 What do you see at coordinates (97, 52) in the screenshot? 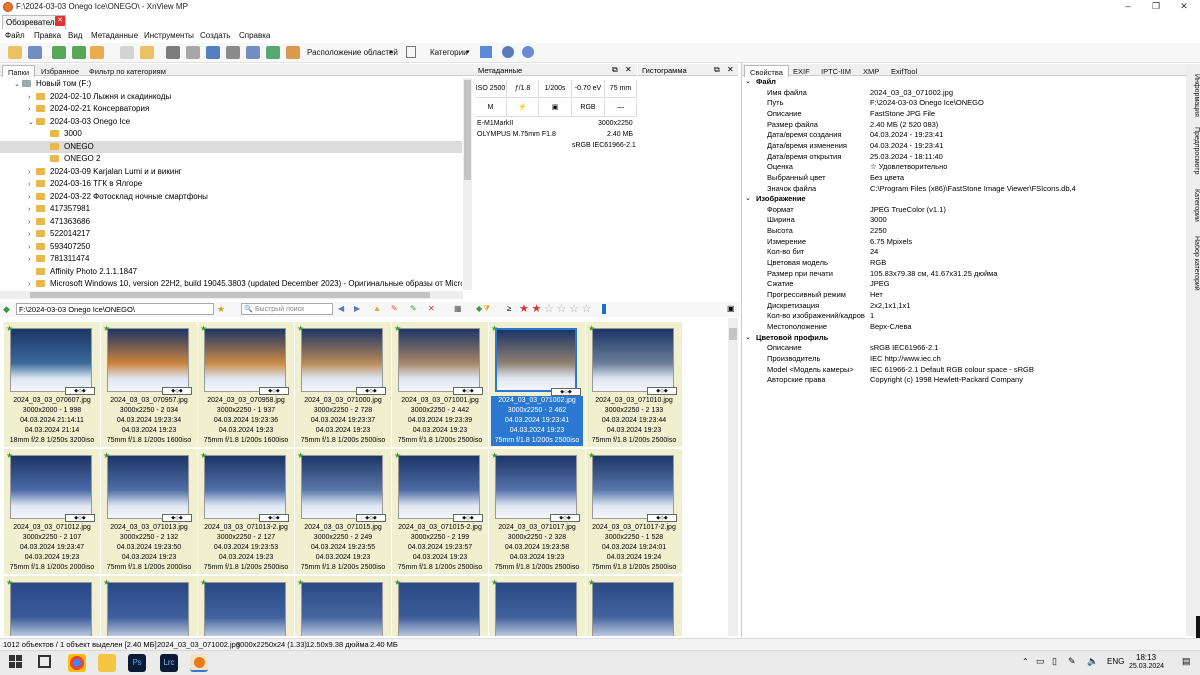
I see `move-icon` at bounding box center [97, 52].